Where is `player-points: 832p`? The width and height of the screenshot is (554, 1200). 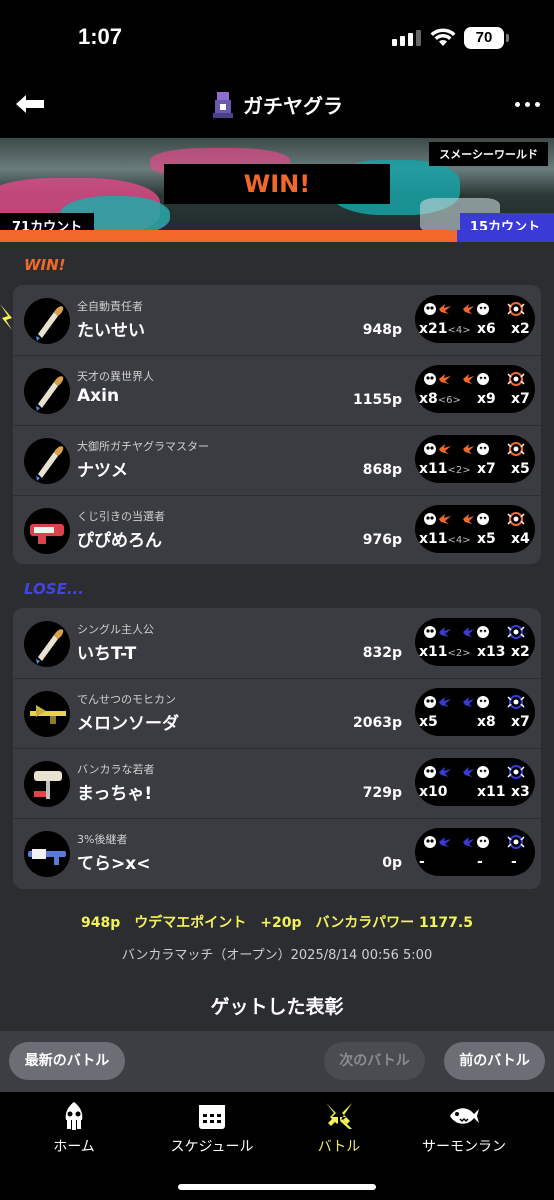
player-points: 832p is located at coordinates (382, 653).